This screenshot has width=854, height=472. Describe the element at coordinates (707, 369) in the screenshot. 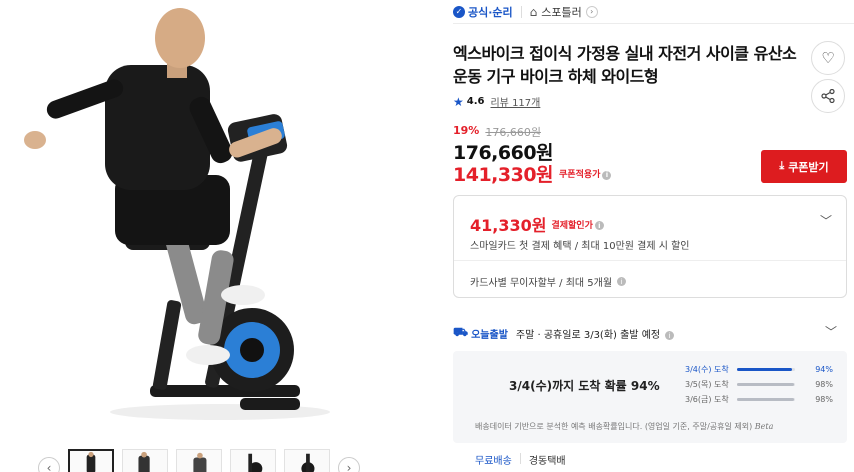

I see `arrival-date: 3/4(수) 도착` at that location.